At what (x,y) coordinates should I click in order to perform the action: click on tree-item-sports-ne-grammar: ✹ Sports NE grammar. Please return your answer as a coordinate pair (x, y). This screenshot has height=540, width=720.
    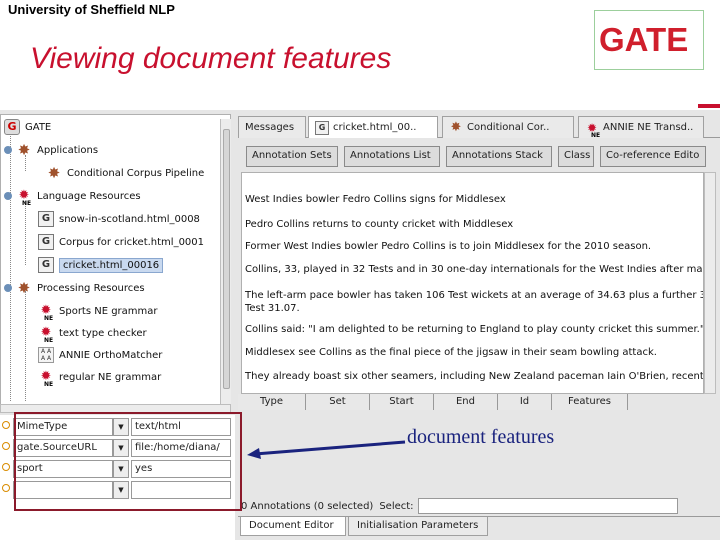
    Looking at the image, I should click on (98, 314).